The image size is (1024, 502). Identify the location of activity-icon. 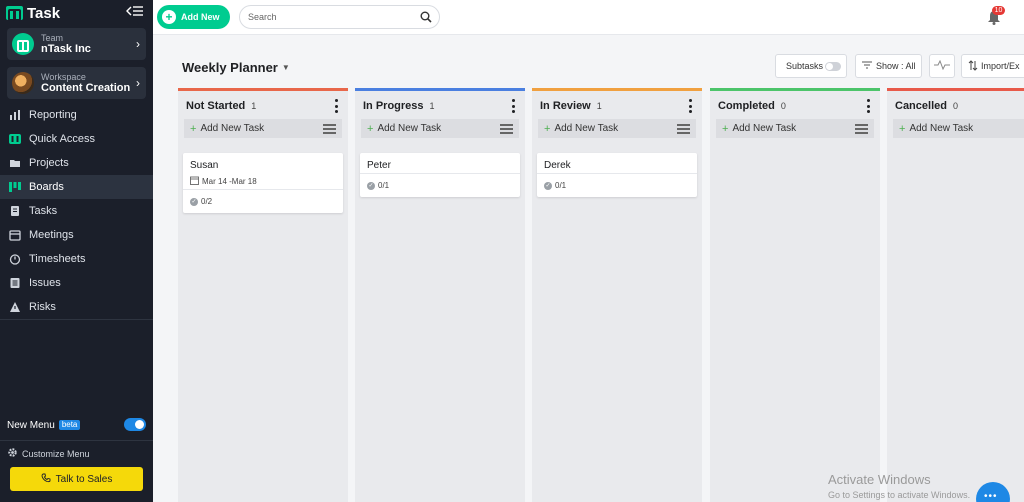
(942, 65).